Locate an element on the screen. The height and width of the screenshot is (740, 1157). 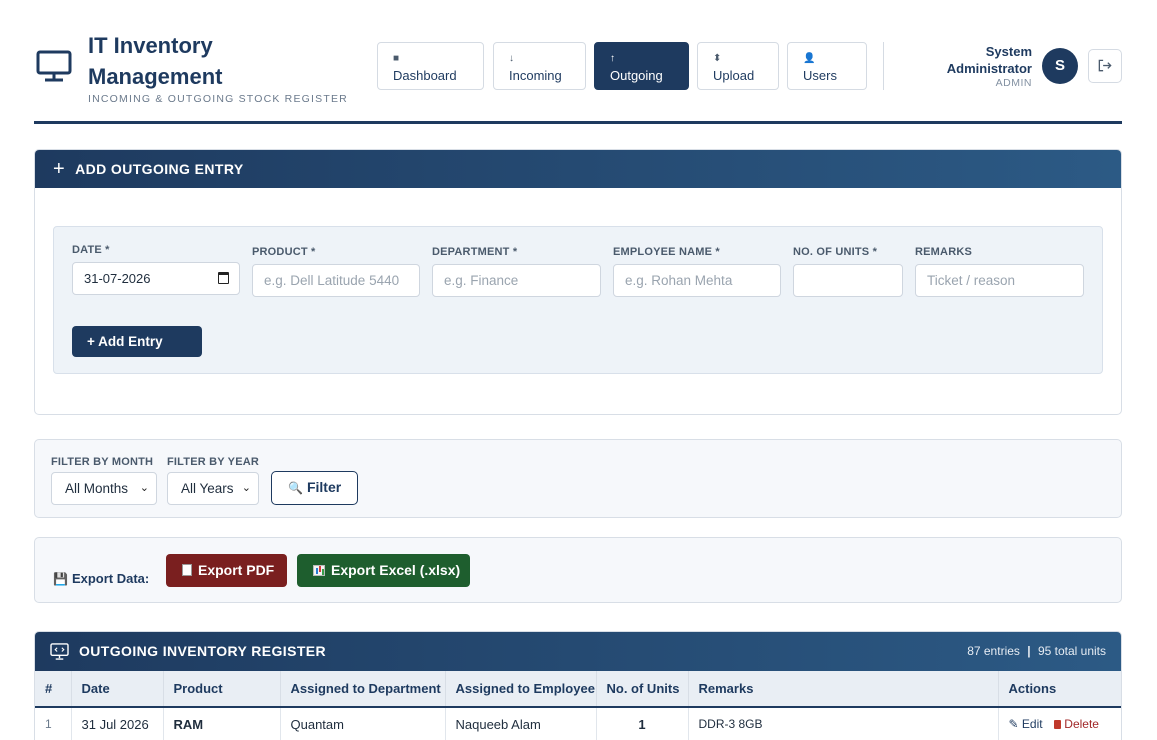
col-header: Assigned to Department is located at coordinates (363, 689).